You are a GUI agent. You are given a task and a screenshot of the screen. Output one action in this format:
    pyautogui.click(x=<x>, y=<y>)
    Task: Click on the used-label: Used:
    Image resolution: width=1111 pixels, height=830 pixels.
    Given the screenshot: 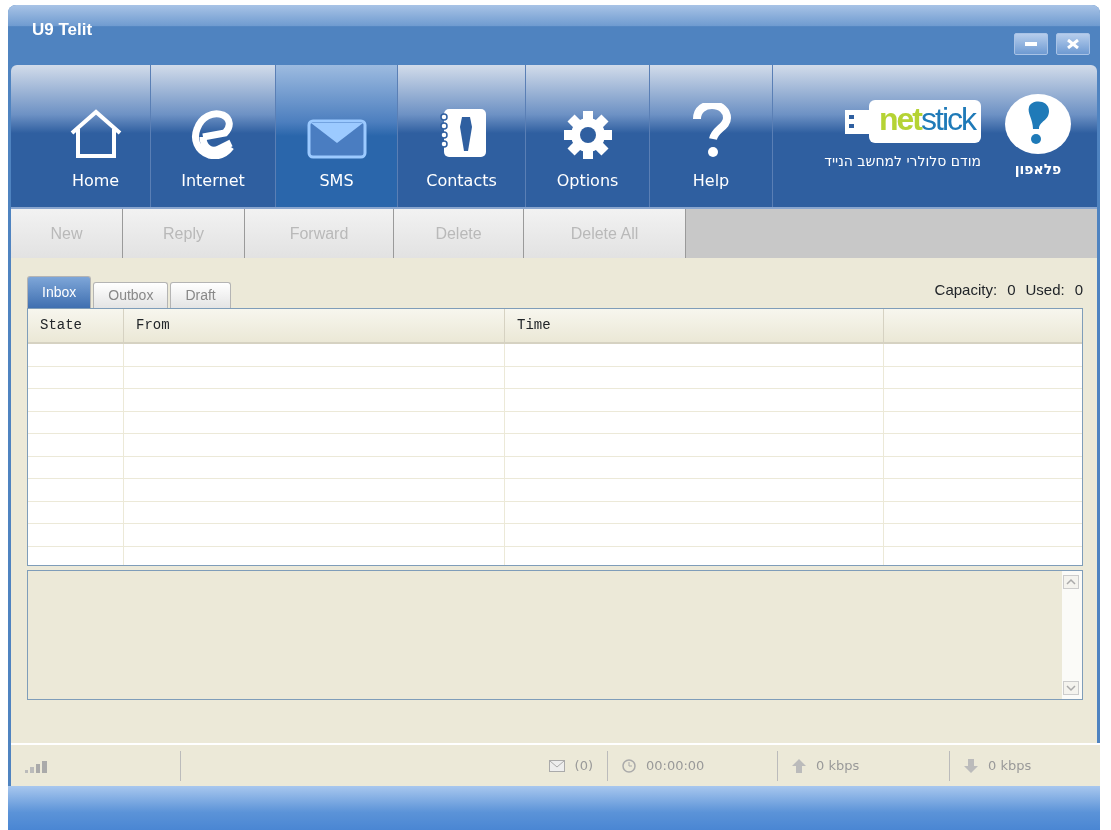 What is the action you would take?
    pyautogui.click(x=1045, y=289)
    